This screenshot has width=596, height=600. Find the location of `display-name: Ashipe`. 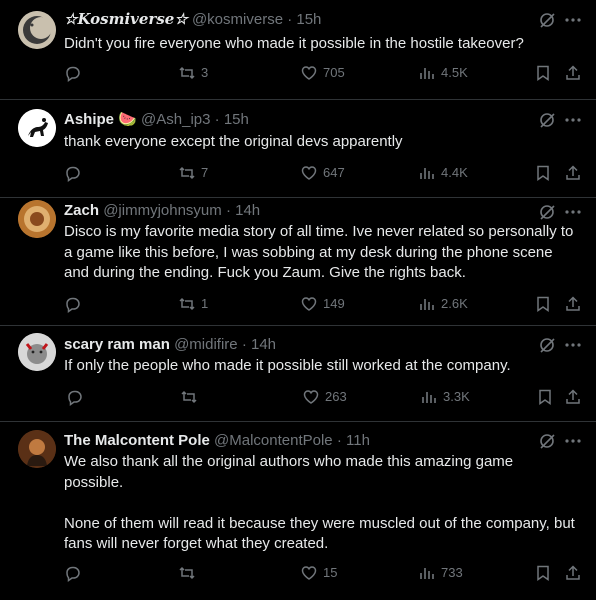

display-name: Ashipe is located at coordinates (89, 119).